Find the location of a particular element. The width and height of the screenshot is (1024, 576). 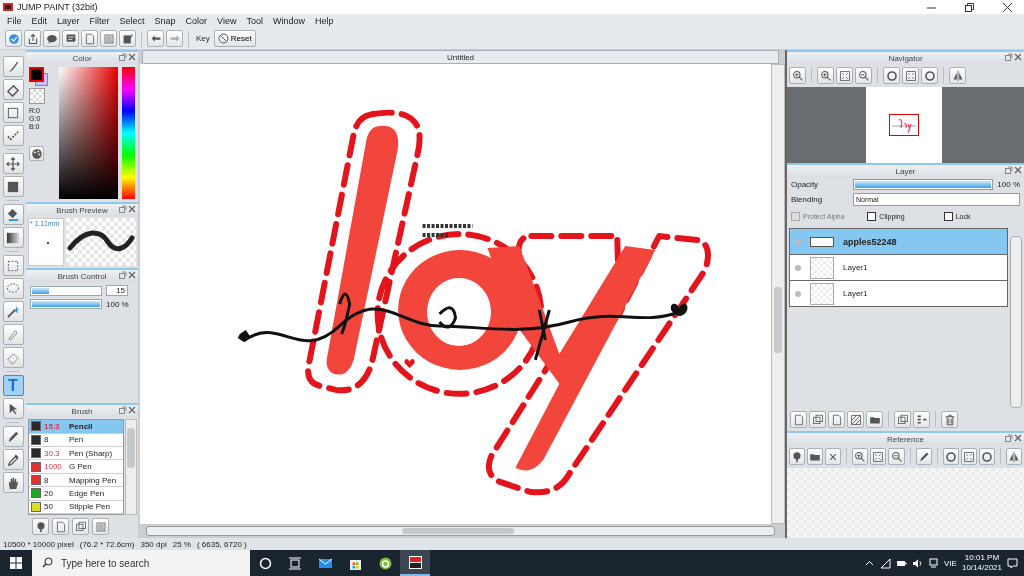

reset-button: Reset is located at coordinates (234, 38).